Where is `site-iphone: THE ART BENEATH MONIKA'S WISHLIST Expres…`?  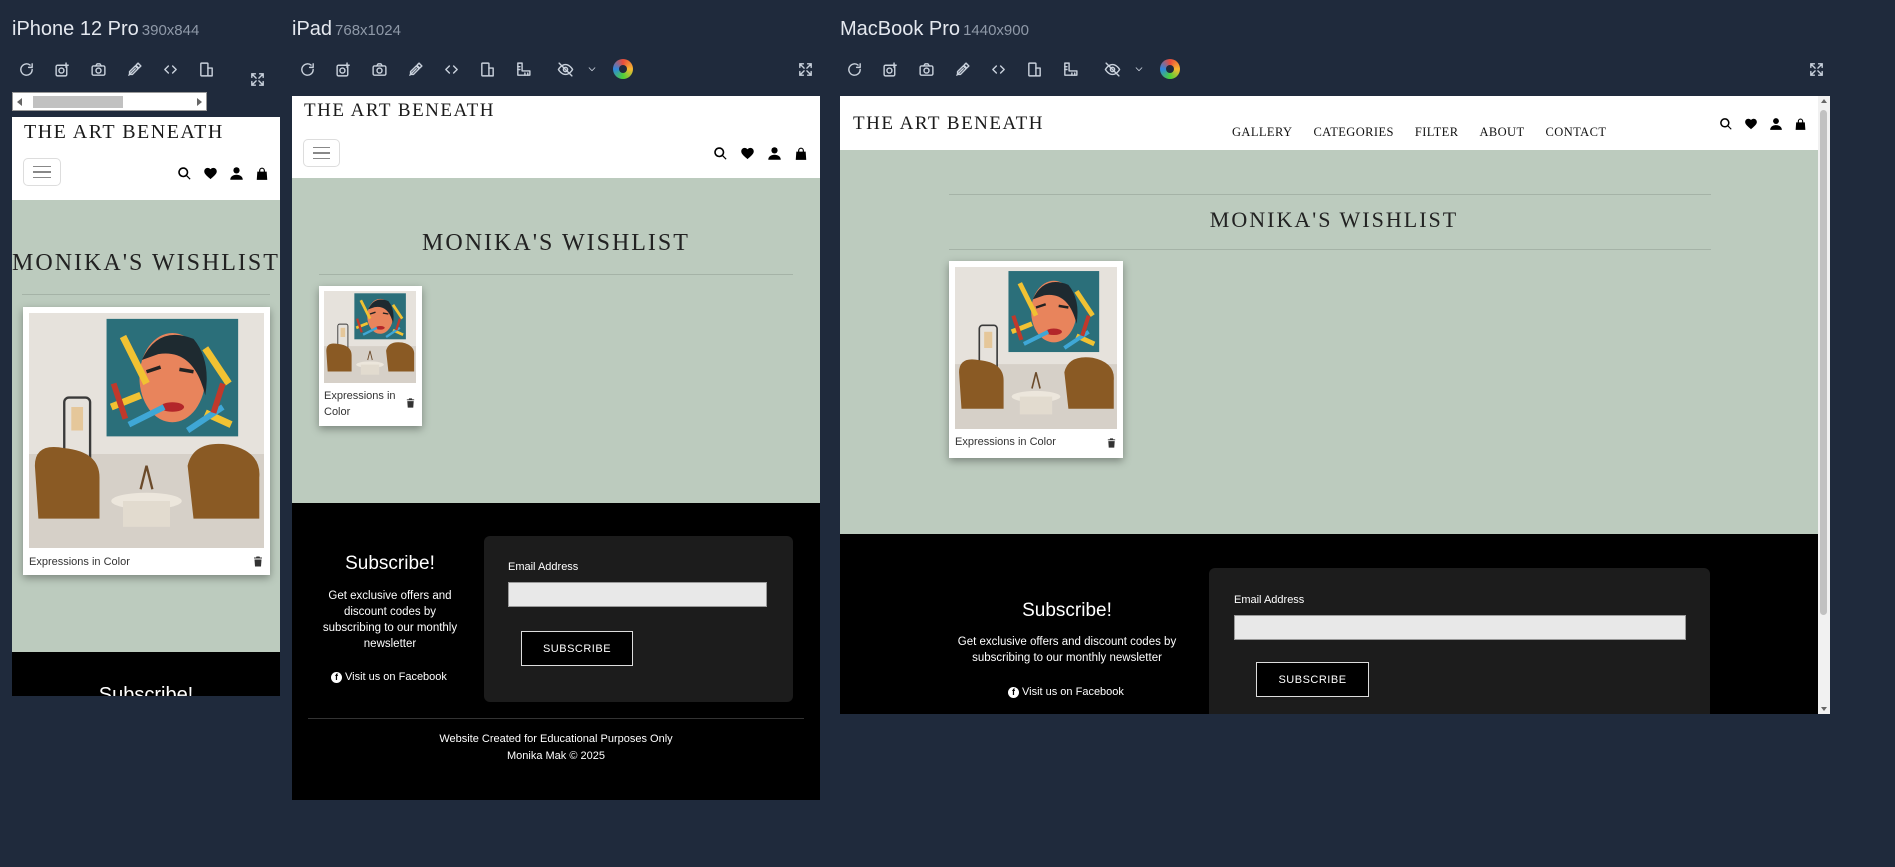 site-iphone: THE ART BENEATH MONIKA'S WISHLIST Expres… is located at coordinates (146, 406).